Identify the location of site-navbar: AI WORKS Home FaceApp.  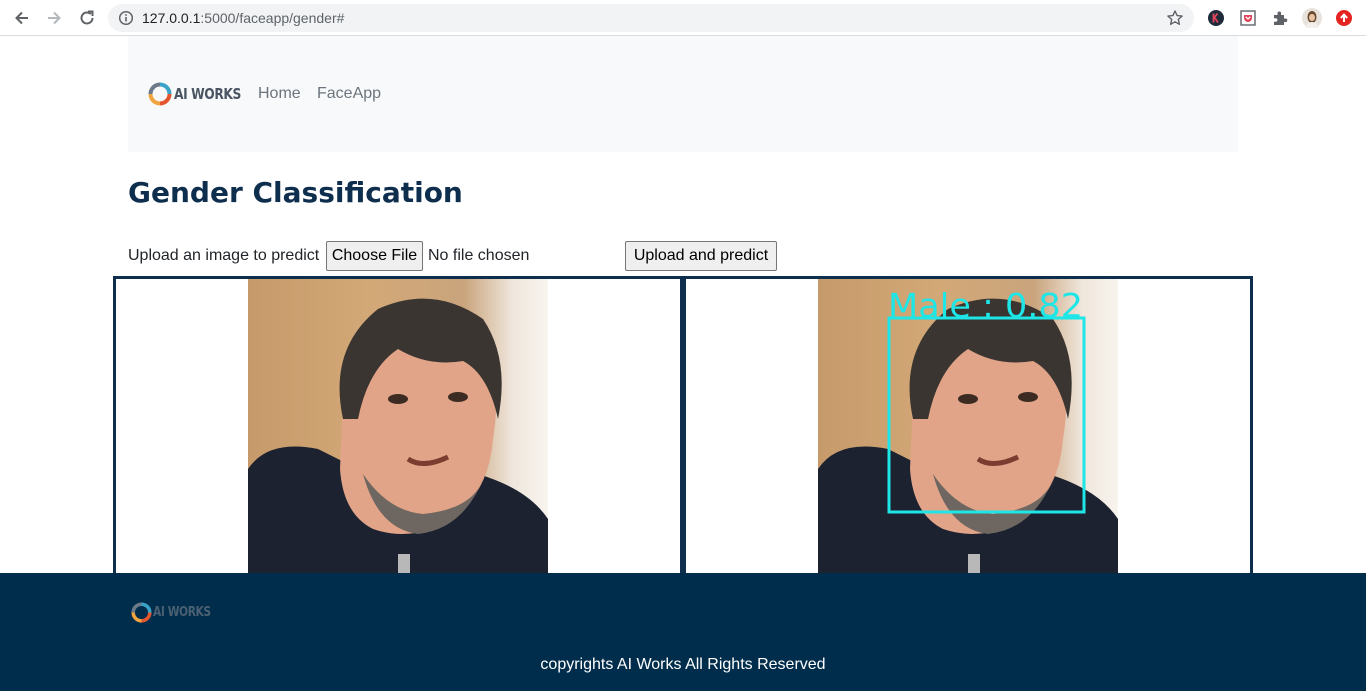
(683, 94).